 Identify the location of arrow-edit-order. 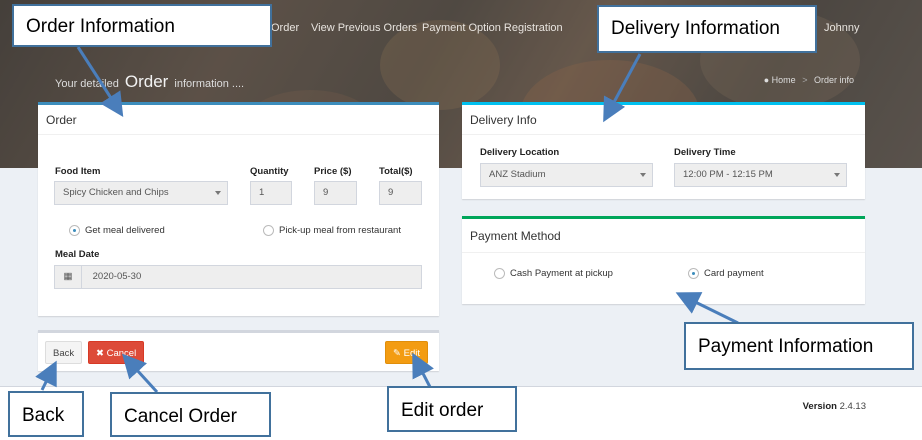
(423, 370).